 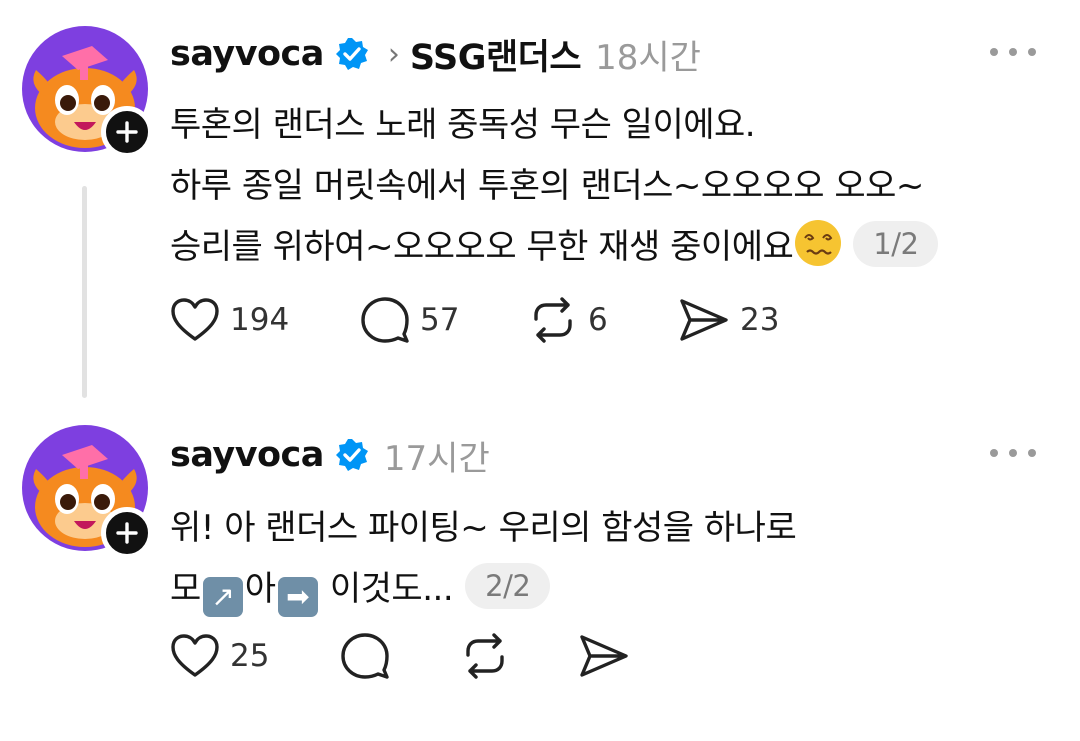 What do you see at coordinates (547, 186) in the screenshot?
I see `post-text-line: 하루 종일 머릿속에서 투혼의 랜더스~오오오오 오오~` at bounding box center [547, 186].